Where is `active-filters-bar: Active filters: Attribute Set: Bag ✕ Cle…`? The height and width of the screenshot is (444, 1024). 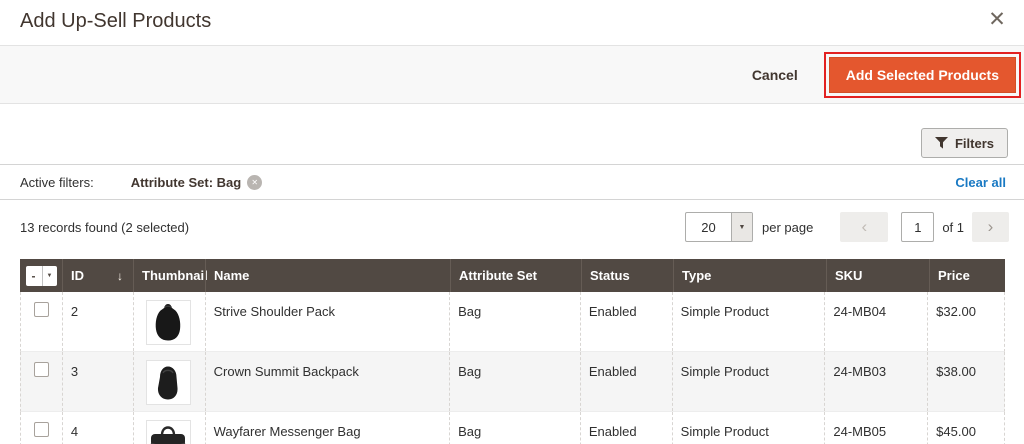 active-filters-bar: Active filters: Attribute Set: Bag ✕ Cle… is located at coordinates (512, 182).